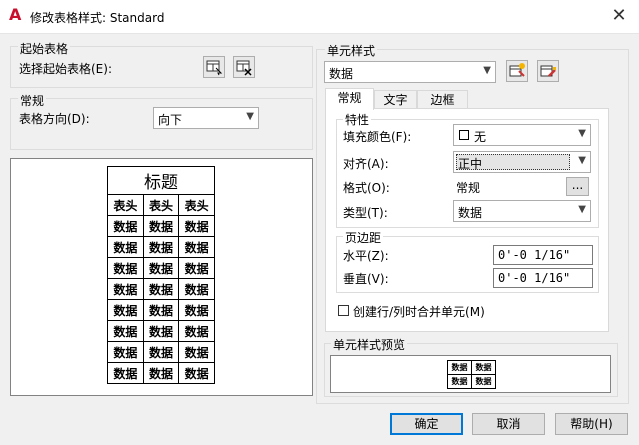  I want to click on margins-group-title: 页边距, so click(363, 237).